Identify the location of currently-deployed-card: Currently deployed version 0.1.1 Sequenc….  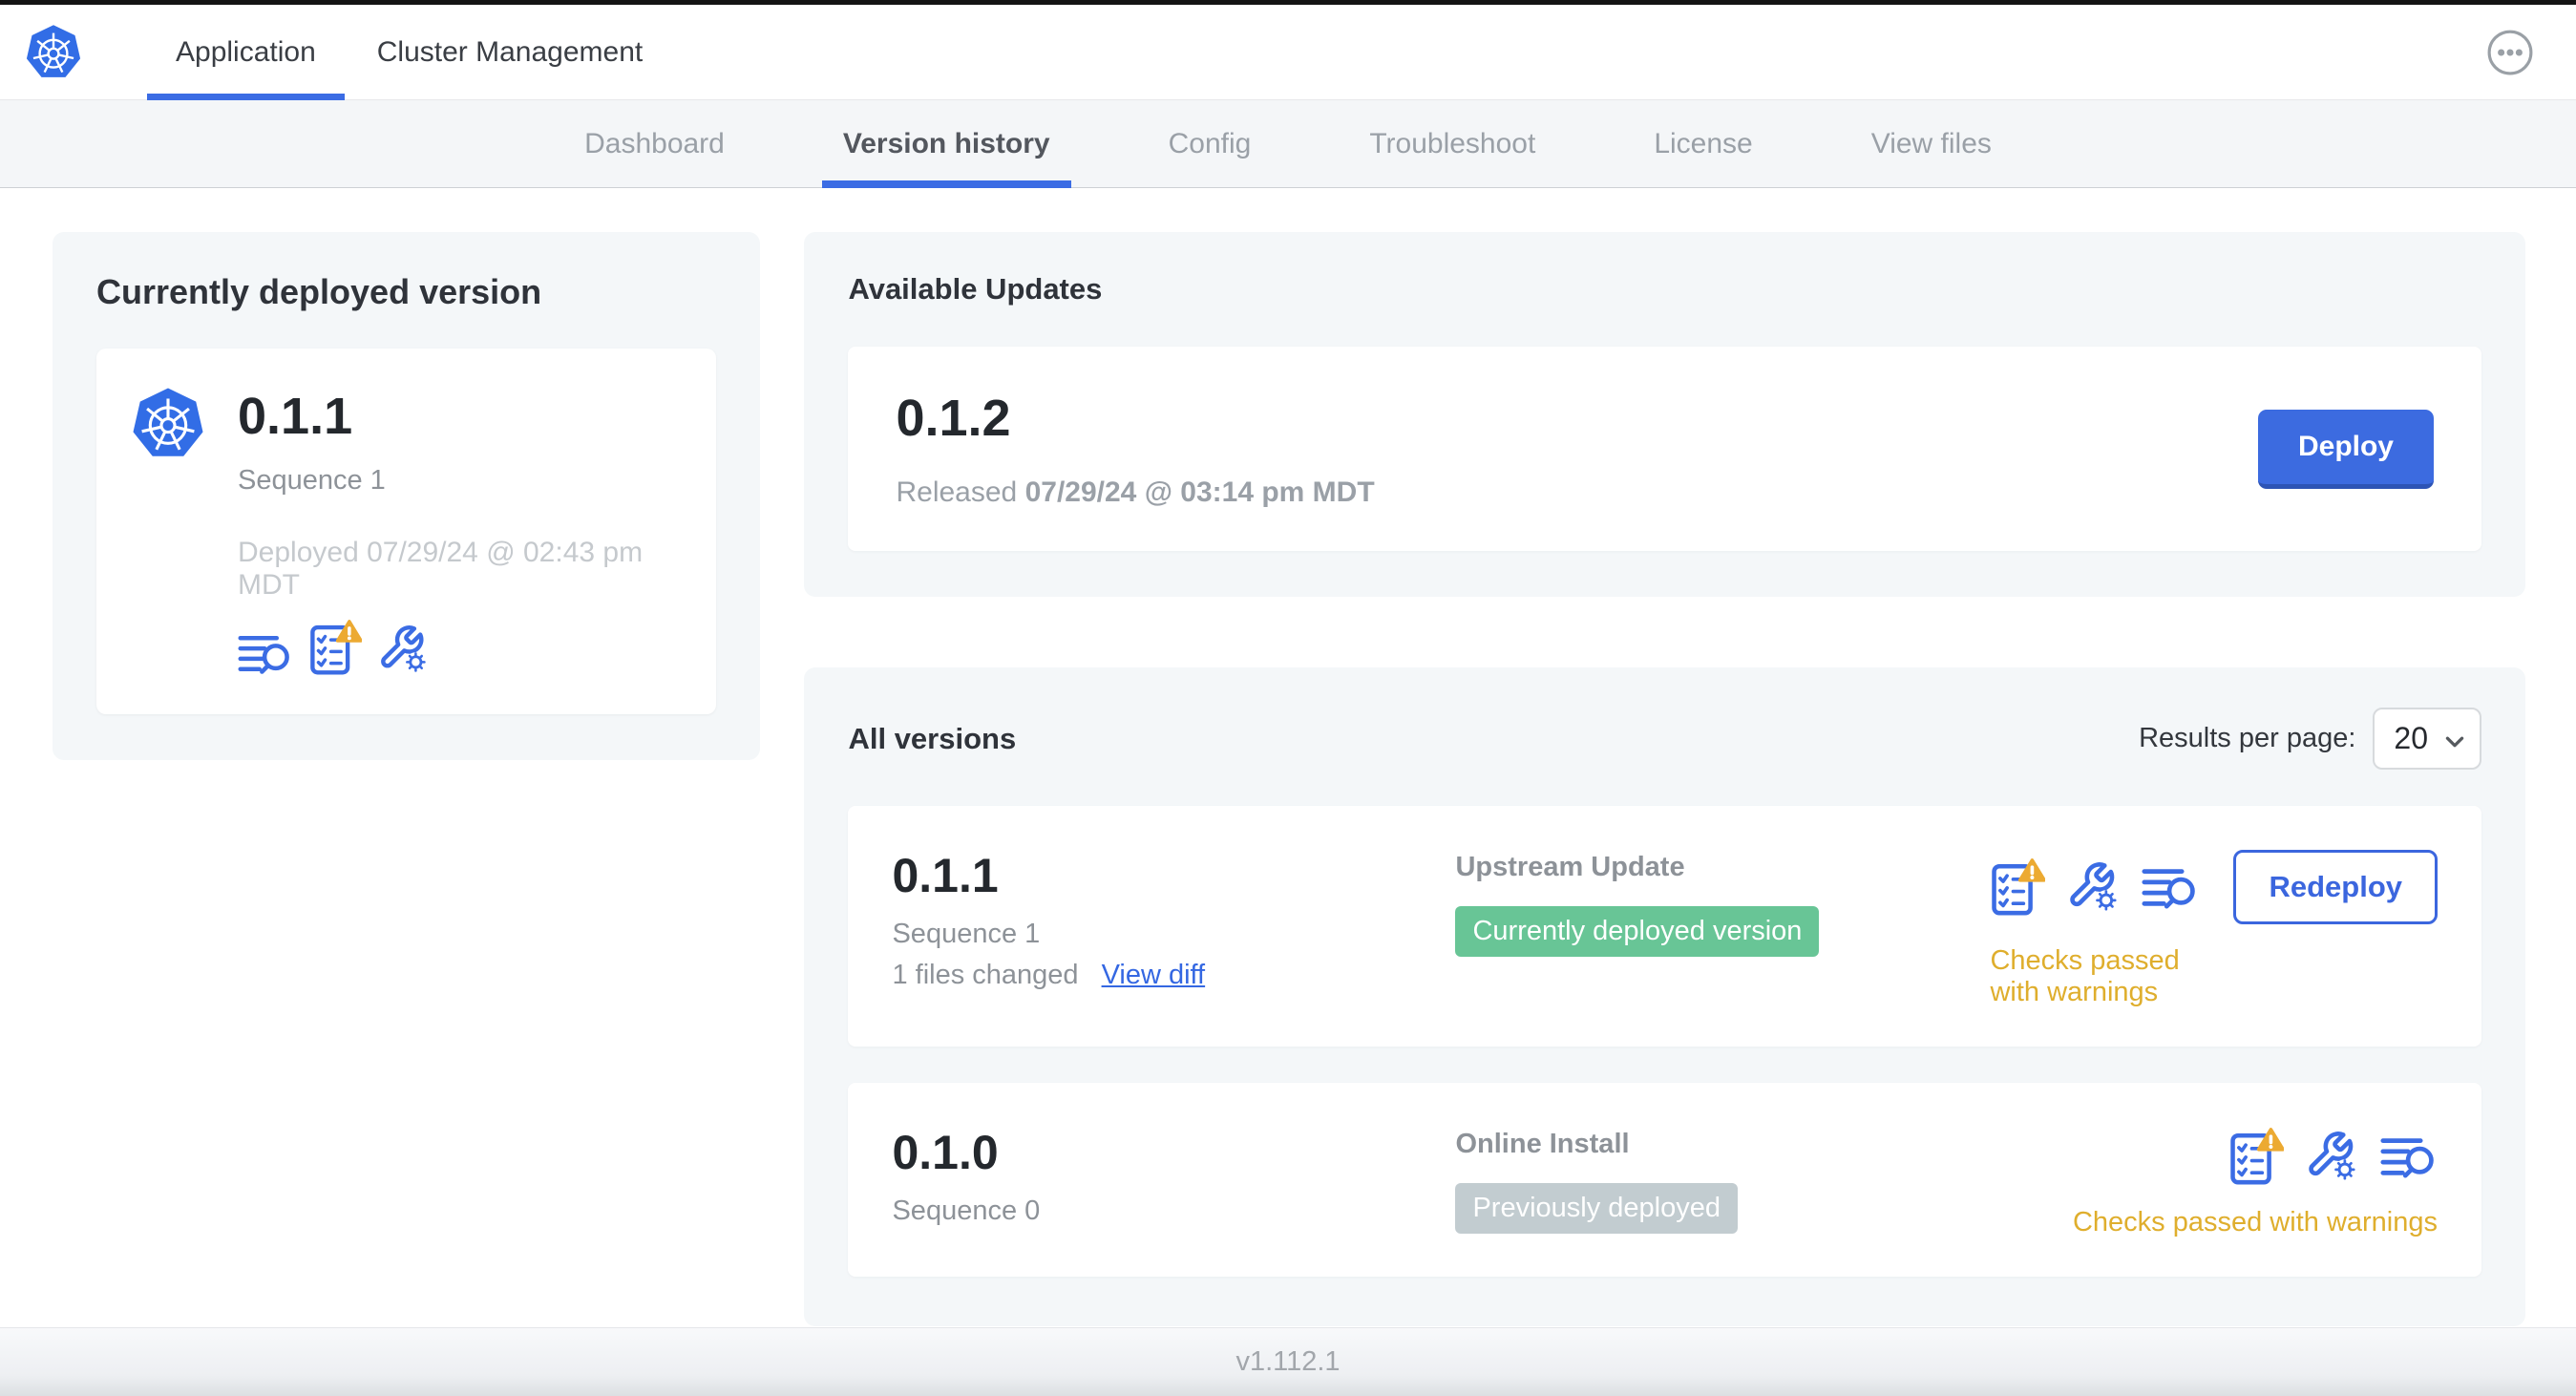
(407, 496).